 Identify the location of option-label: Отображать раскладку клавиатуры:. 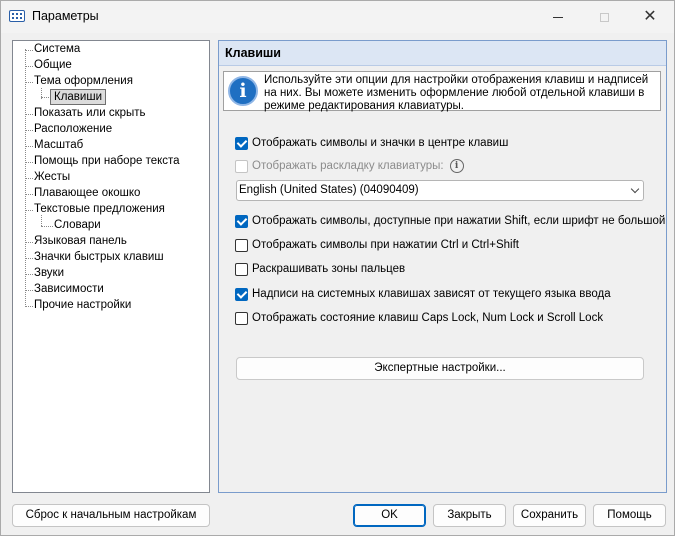
(348, 166).